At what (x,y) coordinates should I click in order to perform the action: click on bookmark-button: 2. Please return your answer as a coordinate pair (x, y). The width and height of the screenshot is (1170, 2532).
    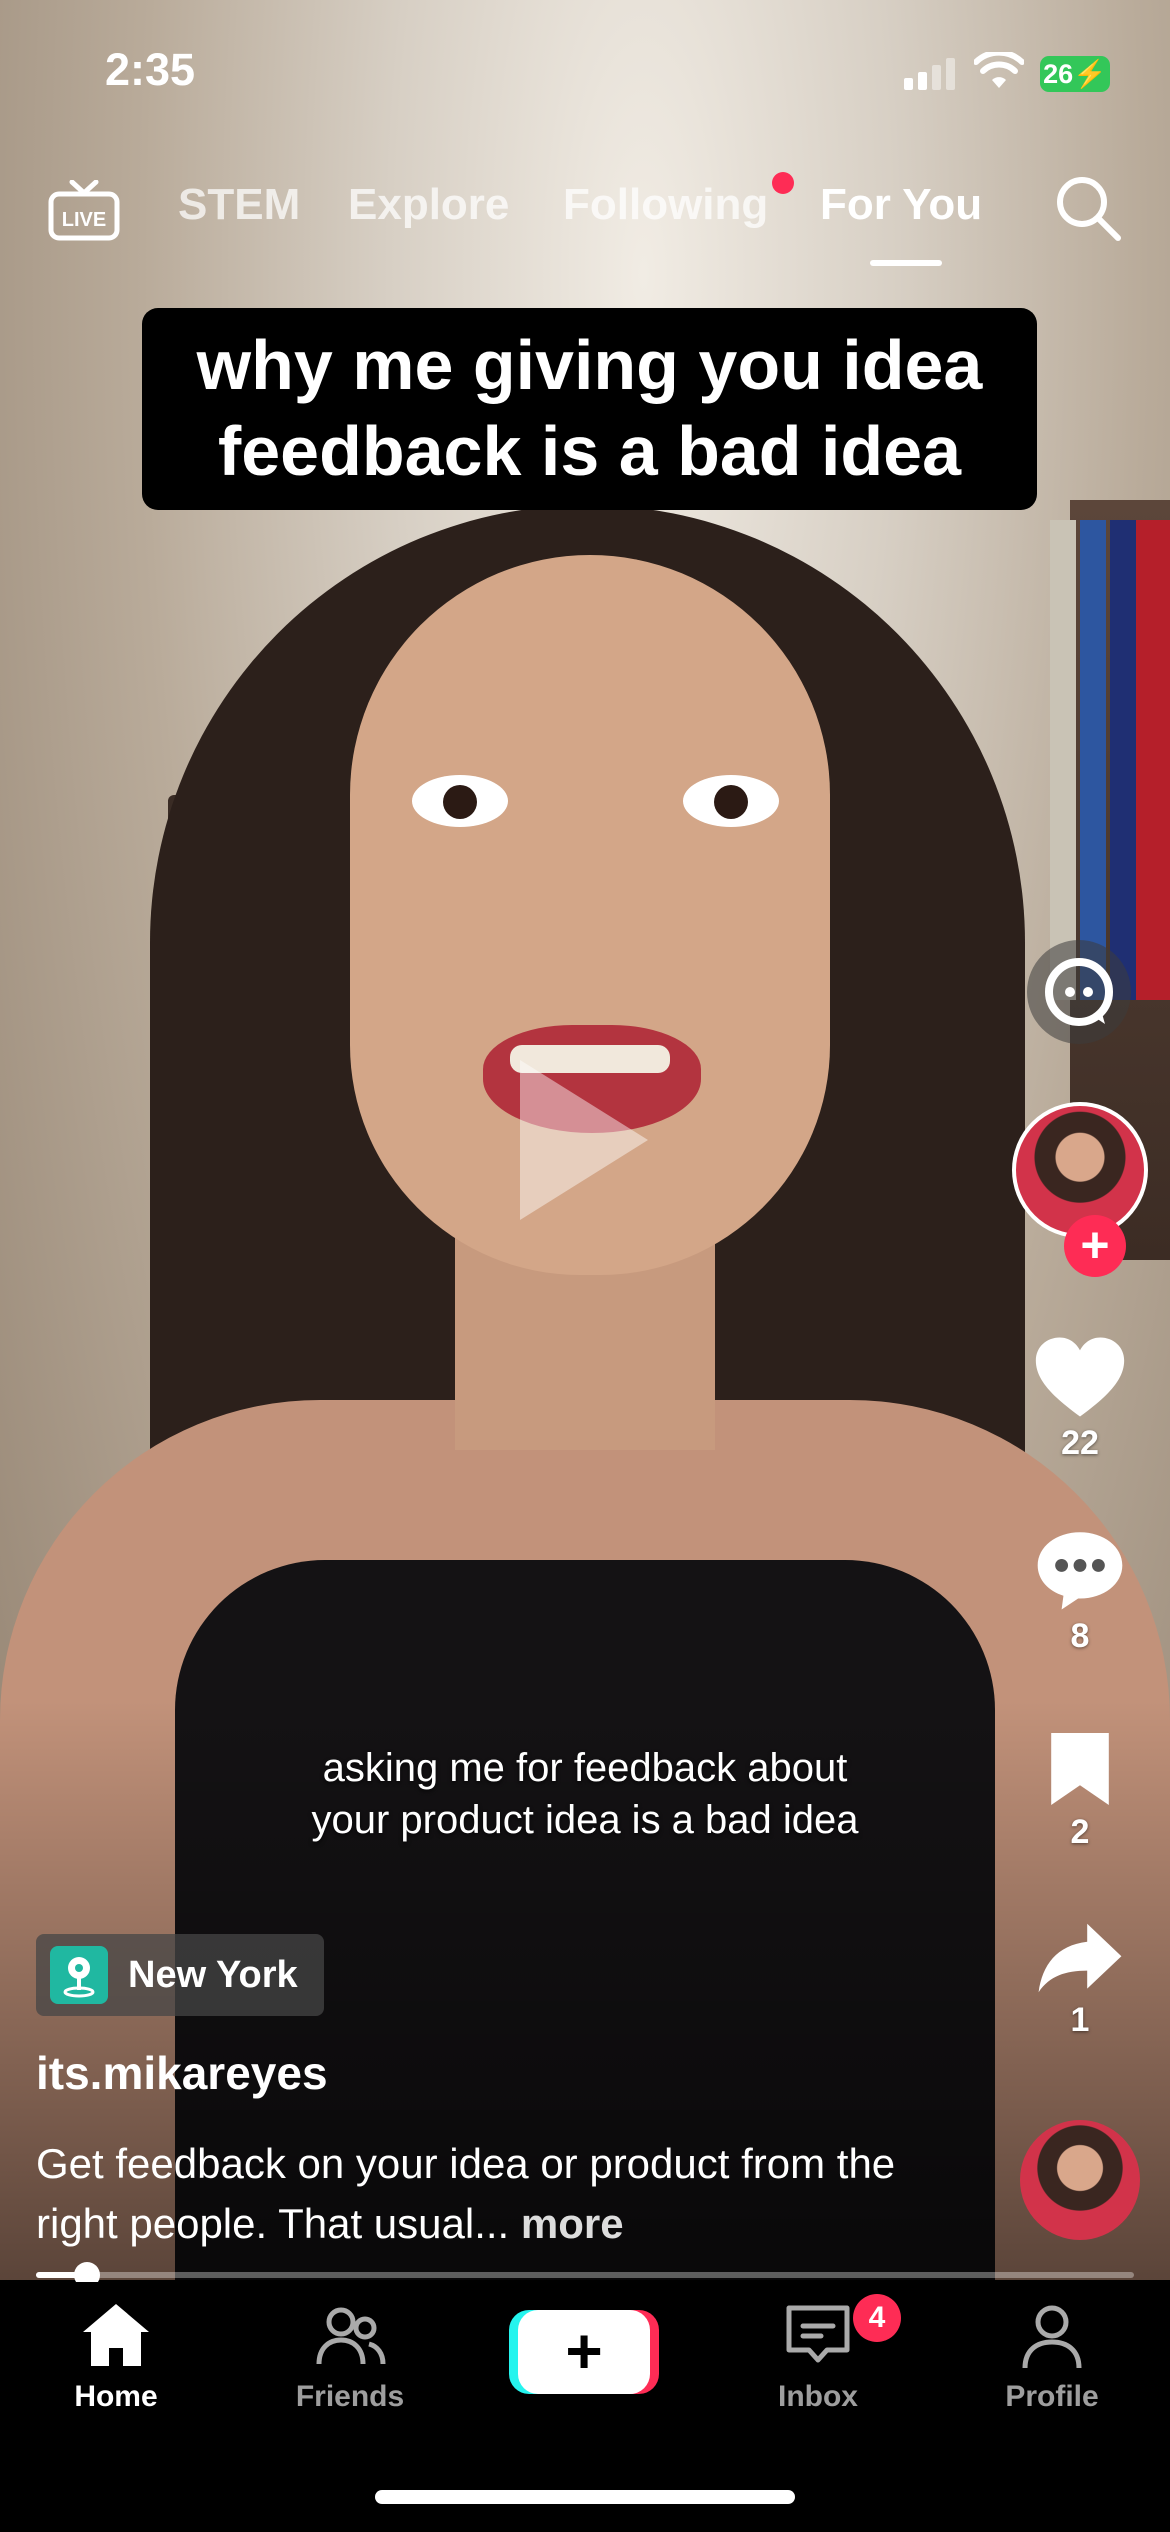
    Looking at the image, I should click on (1080, 1791).